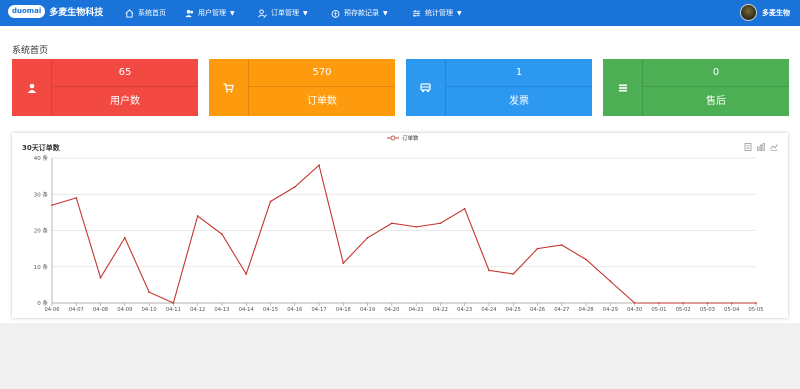 This screenshot has height=389, width=800. What do you see at coordinates (716, 73) in the screenshot?
I see `stat-value: 0` at bounding box center [716, 73].